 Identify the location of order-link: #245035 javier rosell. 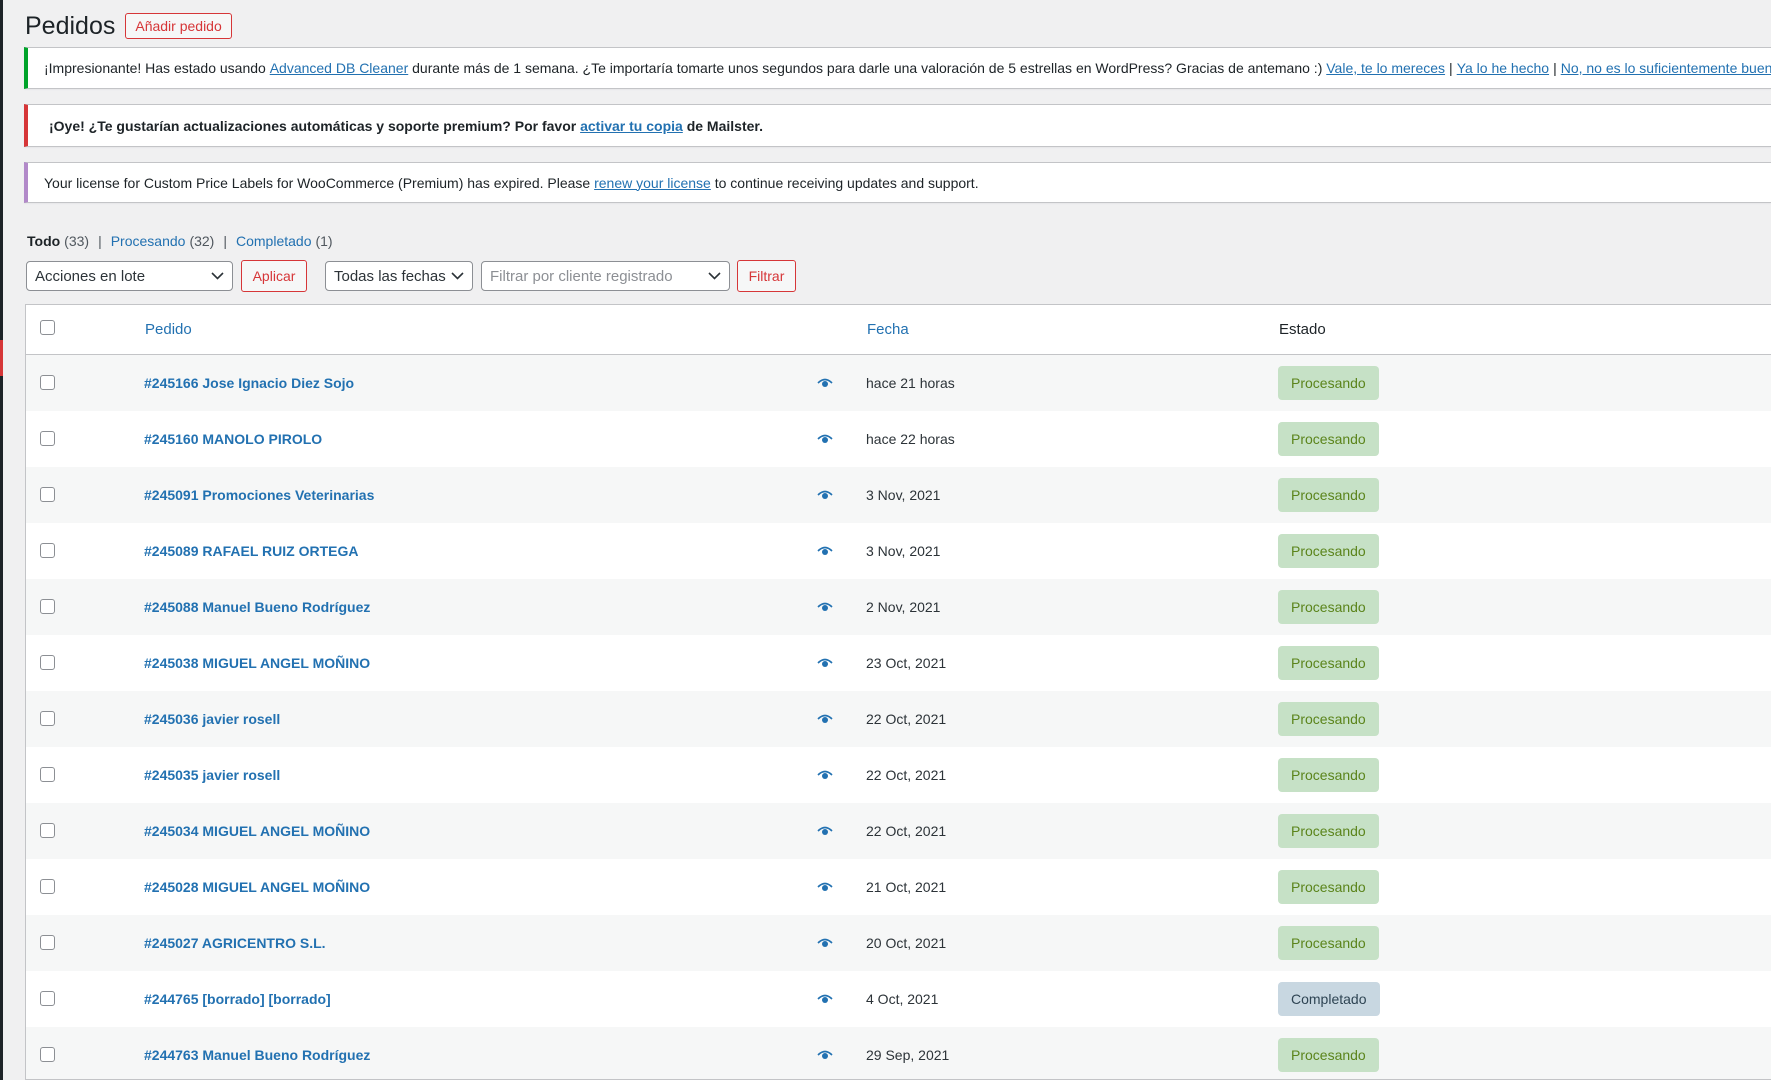
(212, 775).